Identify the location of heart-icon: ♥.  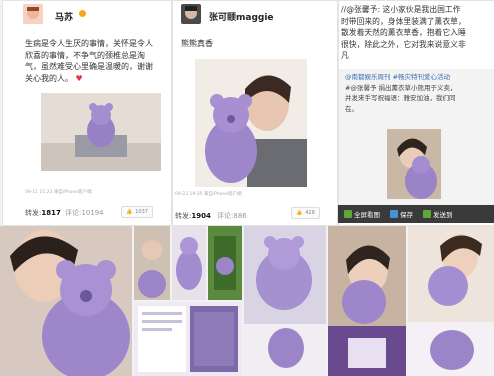
(79, 78).